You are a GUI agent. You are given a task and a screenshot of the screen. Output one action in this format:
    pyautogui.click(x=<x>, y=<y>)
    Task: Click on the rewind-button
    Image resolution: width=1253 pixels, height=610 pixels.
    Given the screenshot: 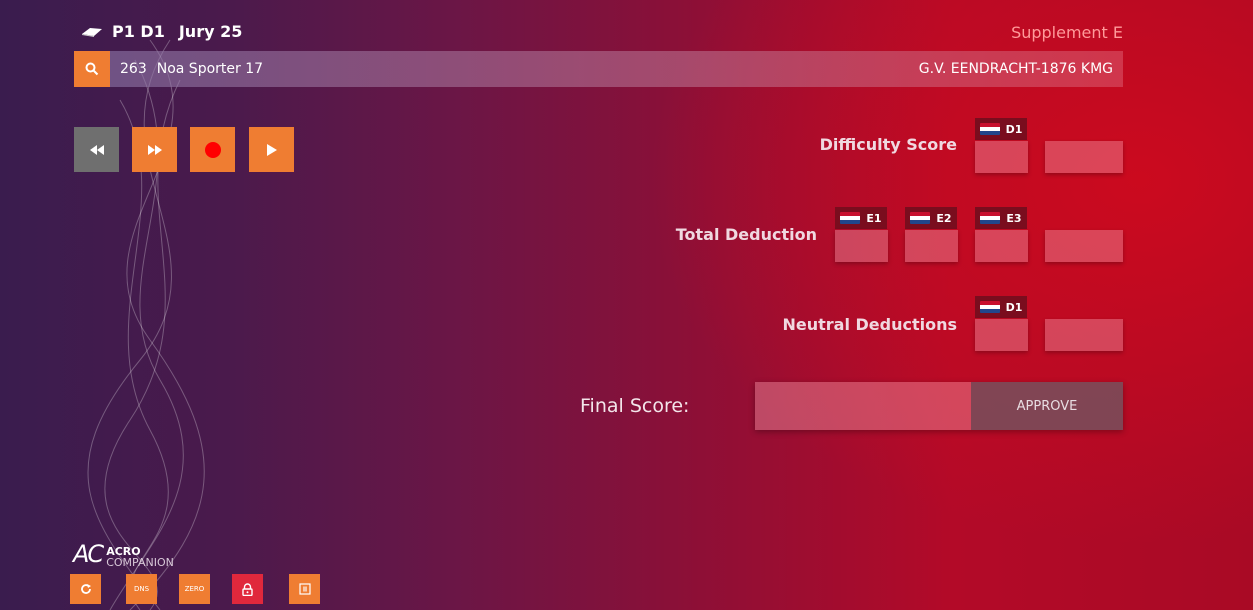 What is the action you would take?
    pyautogui.click(x=96, y=149)
    